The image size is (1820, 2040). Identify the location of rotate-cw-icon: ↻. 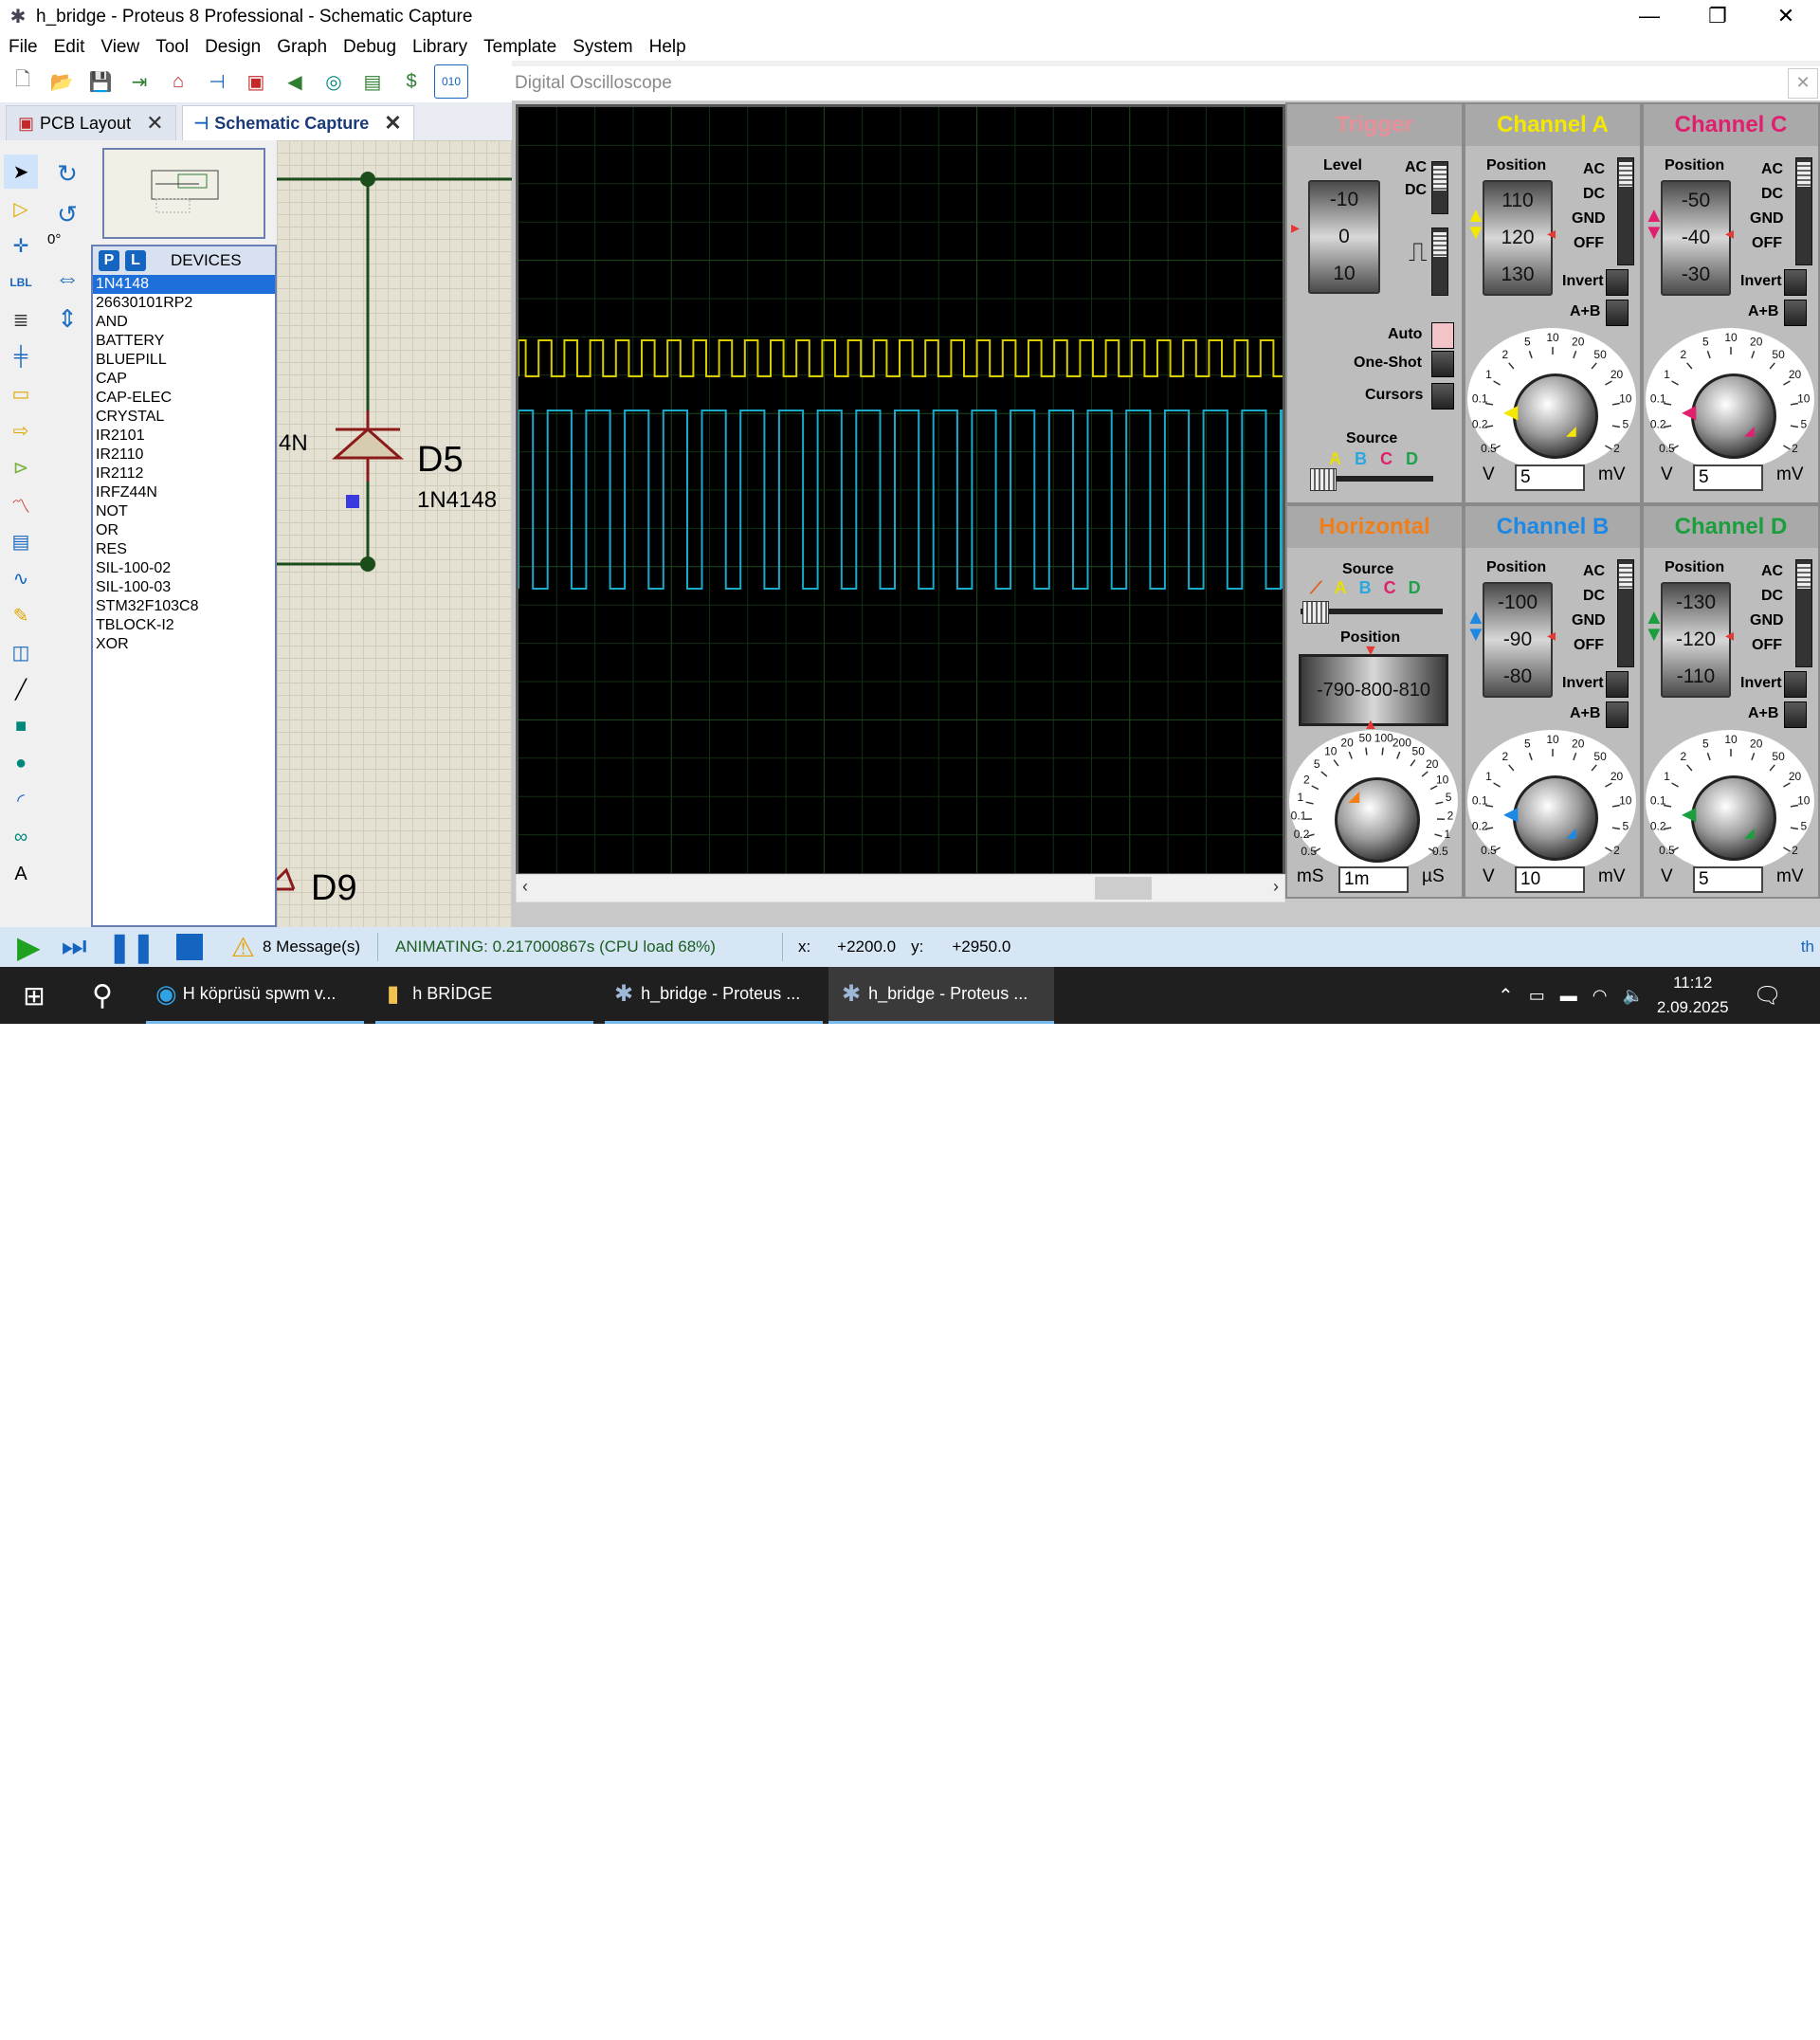
(67, 174).